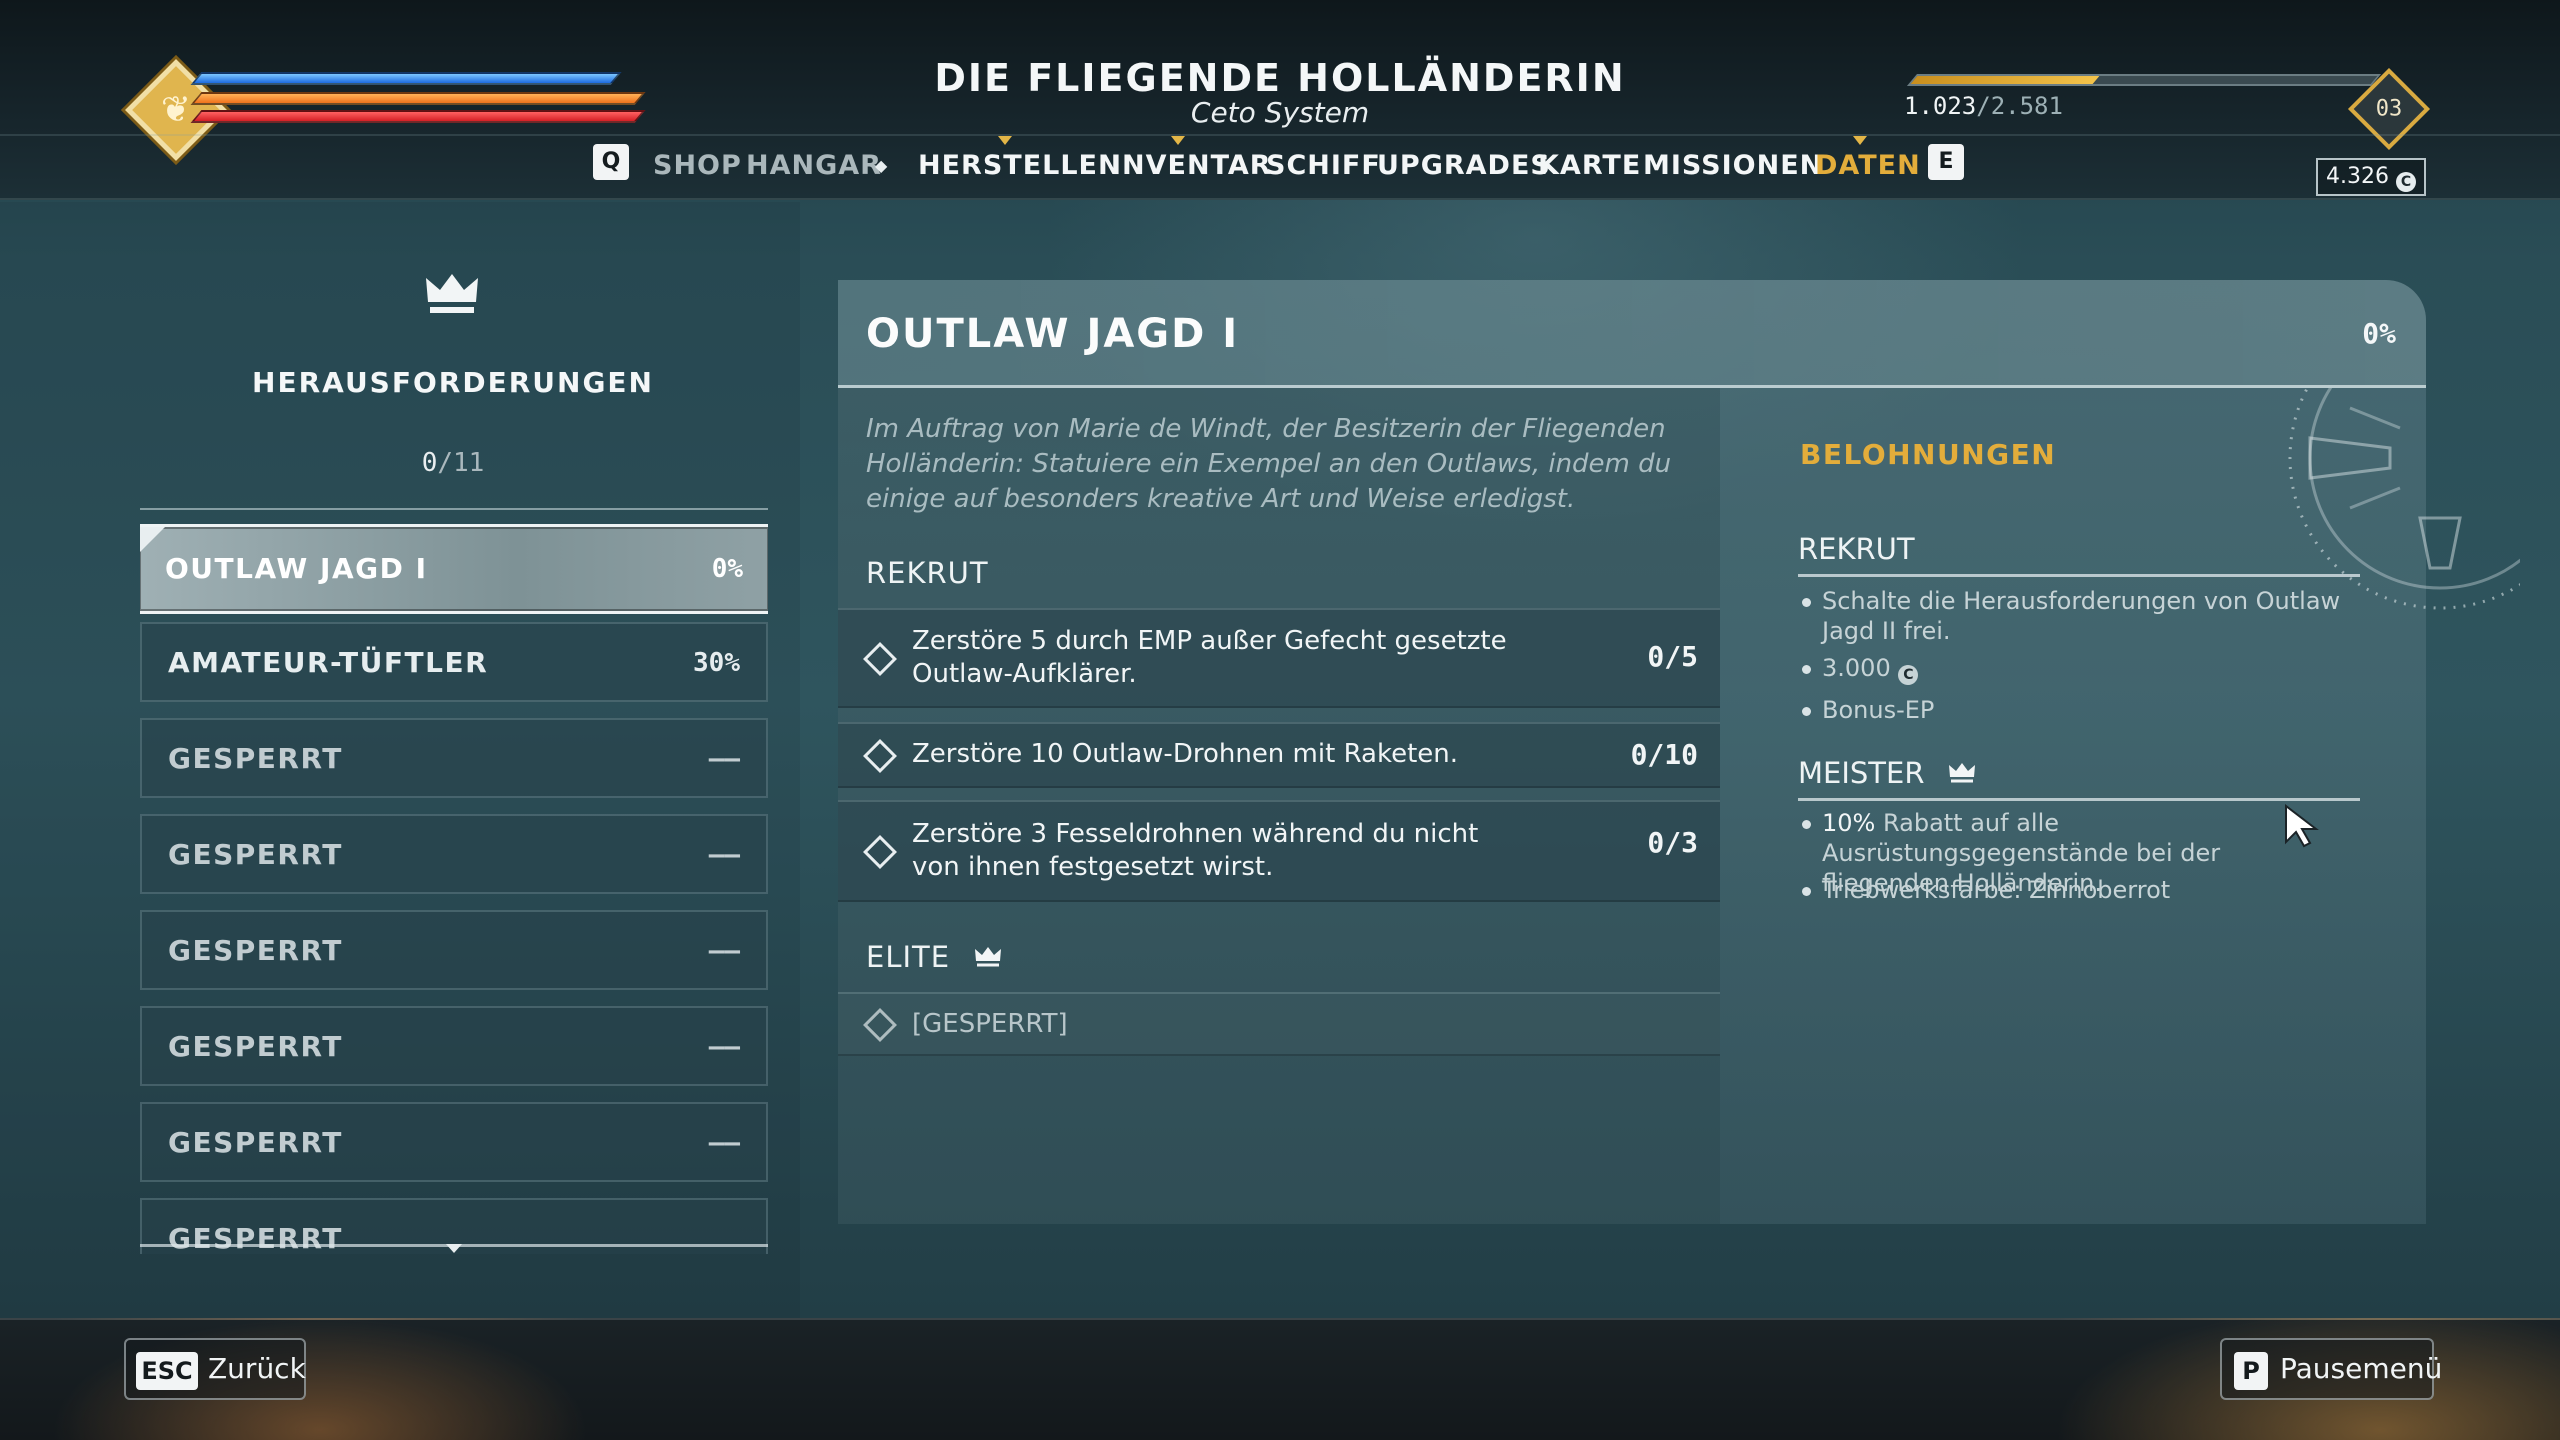 Image resolution: width=2560 pixels, height=1440 pixels. Describe the element at coordinates (167, 1371) in the screenshot. I see `esc-key-icon: ESC` at that location.